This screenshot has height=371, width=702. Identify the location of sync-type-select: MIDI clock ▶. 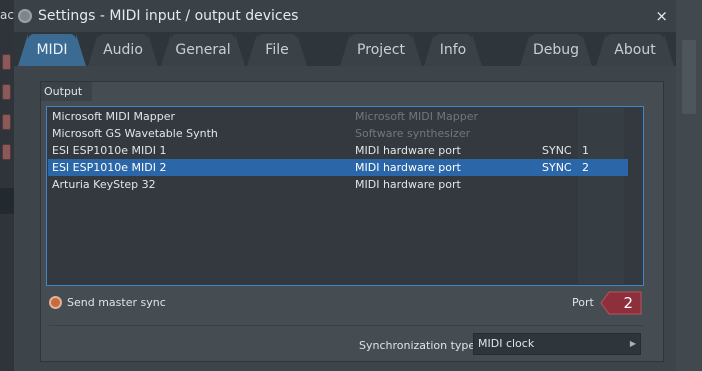
(557, 344).